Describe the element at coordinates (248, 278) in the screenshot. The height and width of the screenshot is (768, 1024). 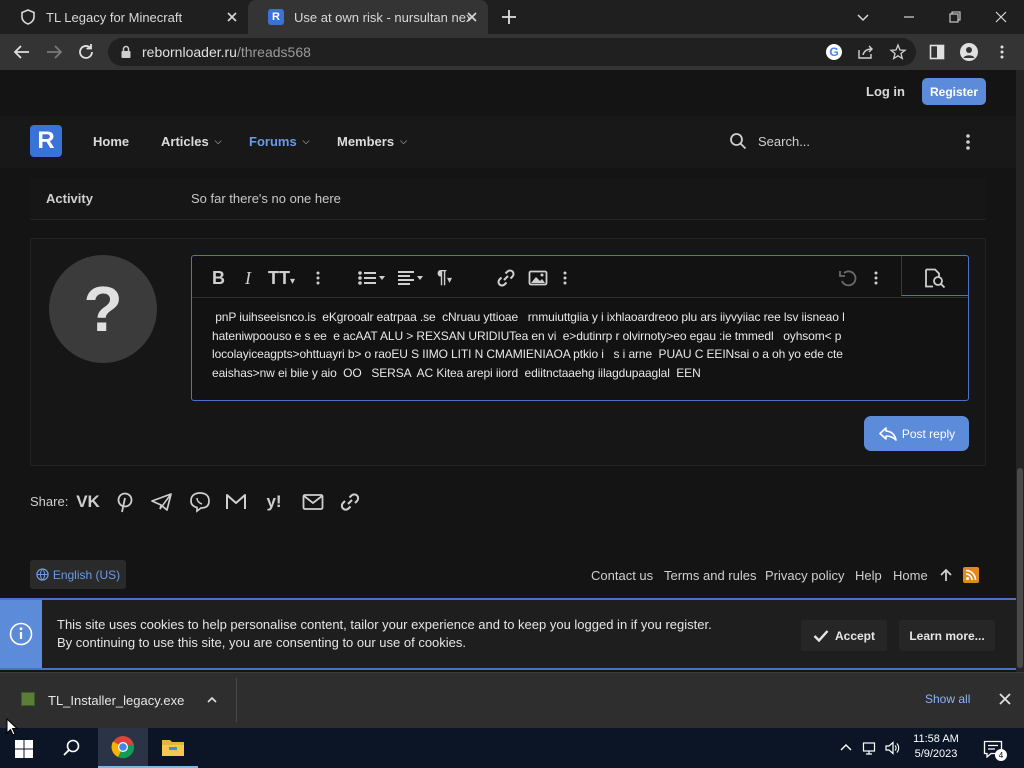
I see `italic-icon: I` at that location.